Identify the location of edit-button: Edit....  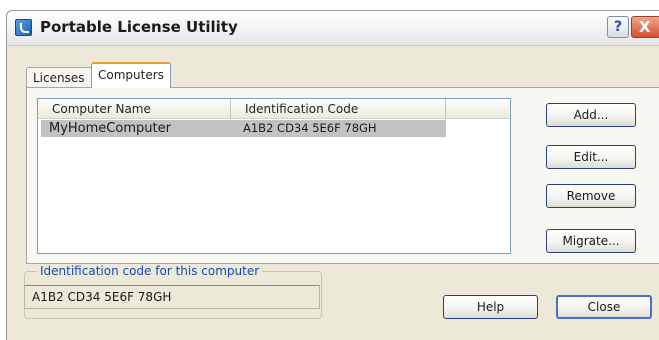
(591, 157).